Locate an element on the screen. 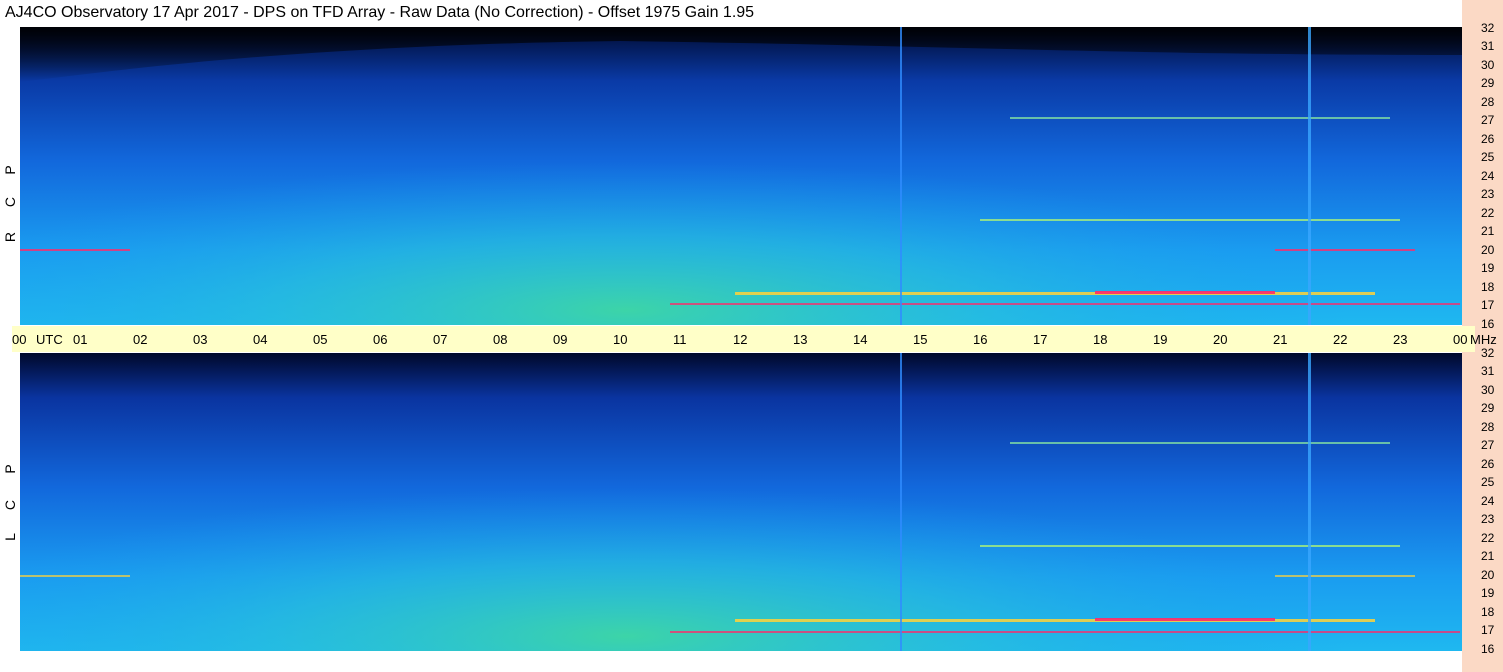  lcp-freq-28: 28 is located at coordinates (1488, 427).